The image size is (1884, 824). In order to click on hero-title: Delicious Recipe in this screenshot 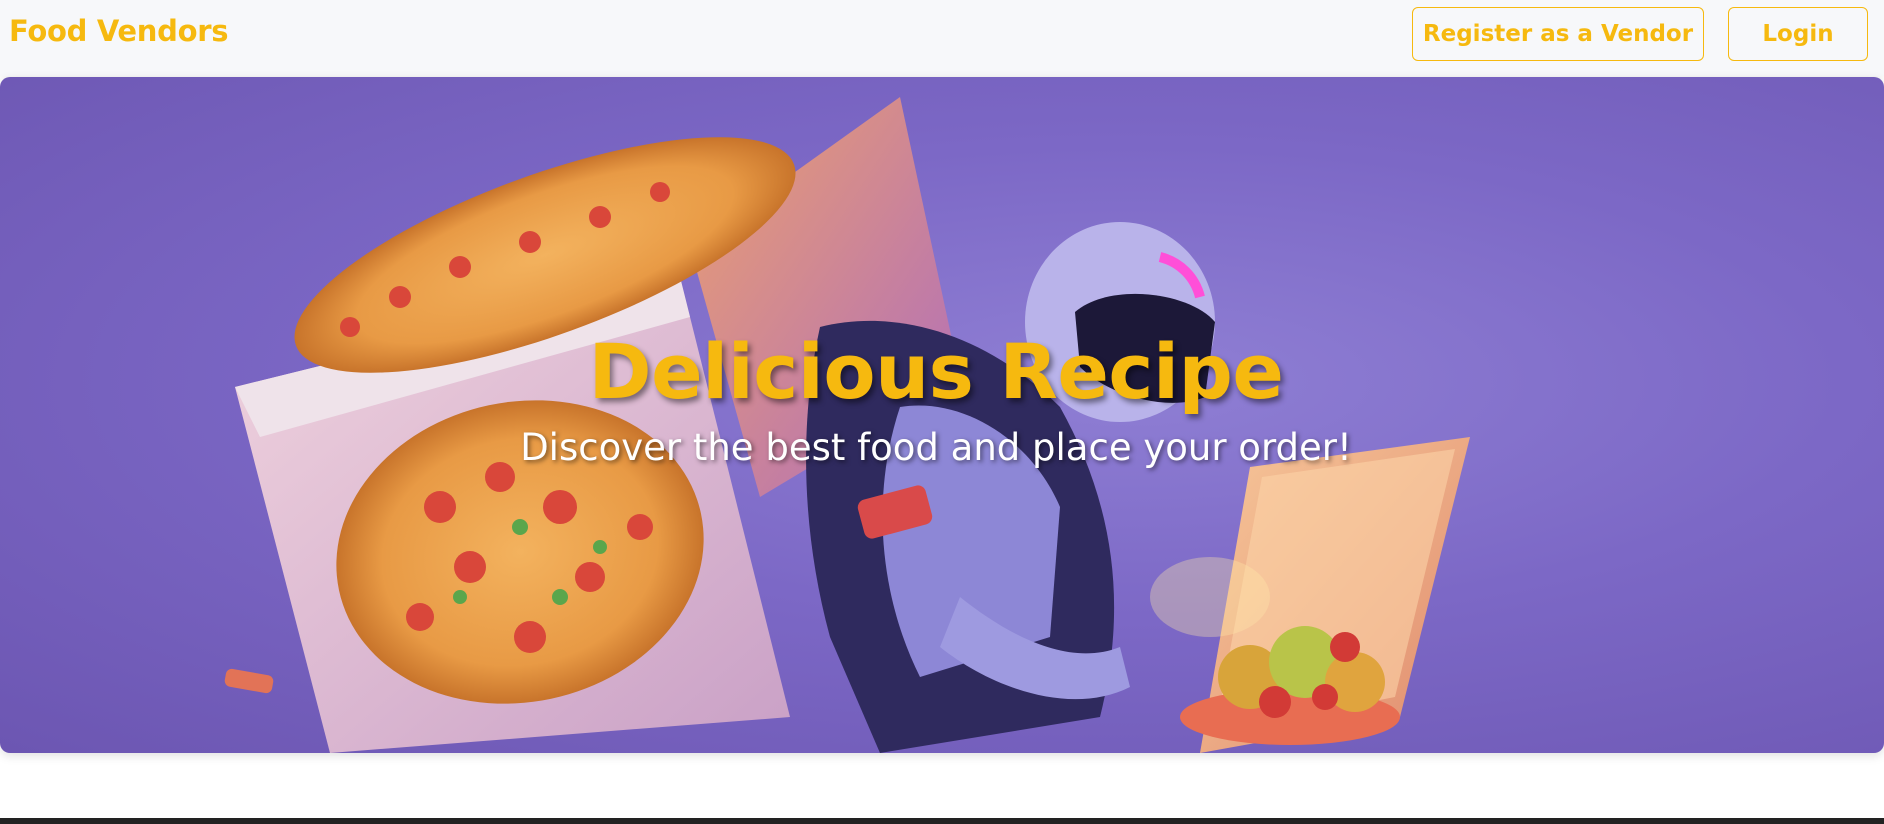, I will do `click(936, 371)`.